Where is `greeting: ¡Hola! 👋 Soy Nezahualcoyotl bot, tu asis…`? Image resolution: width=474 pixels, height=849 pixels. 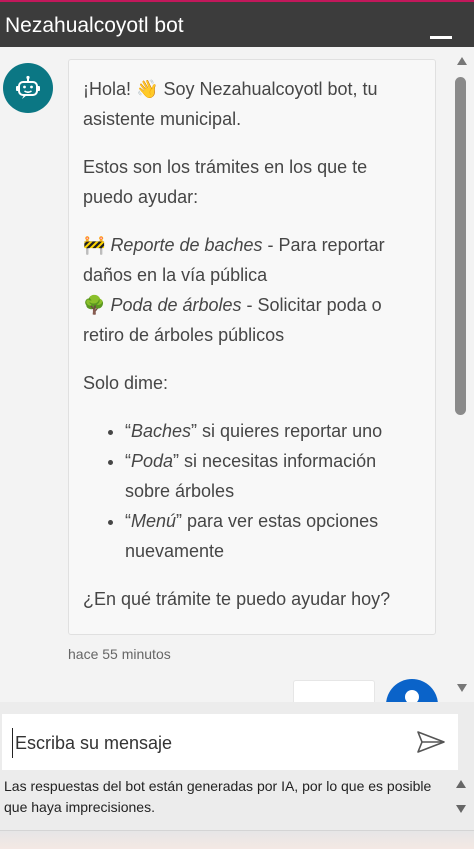 greeting: ¡Hola! 👋 Soy Nezahualcoyotl bot, tu asis… is located at coordinates (252, 104).